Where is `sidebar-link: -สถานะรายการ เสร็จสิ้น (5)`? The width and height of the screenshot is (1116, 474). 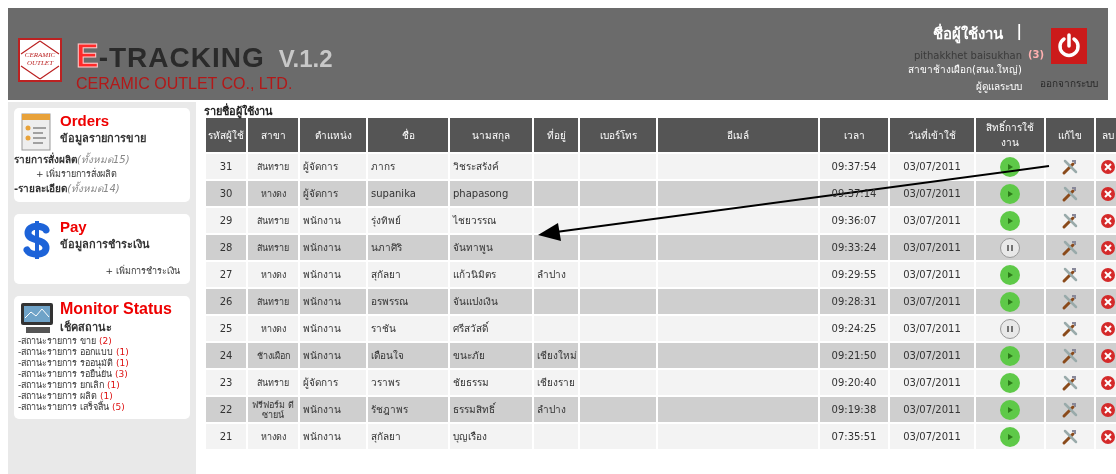
sidebar-link: -สถานะรายการ เสร็จสิ้น (5) is located at coordinates (102, 407).